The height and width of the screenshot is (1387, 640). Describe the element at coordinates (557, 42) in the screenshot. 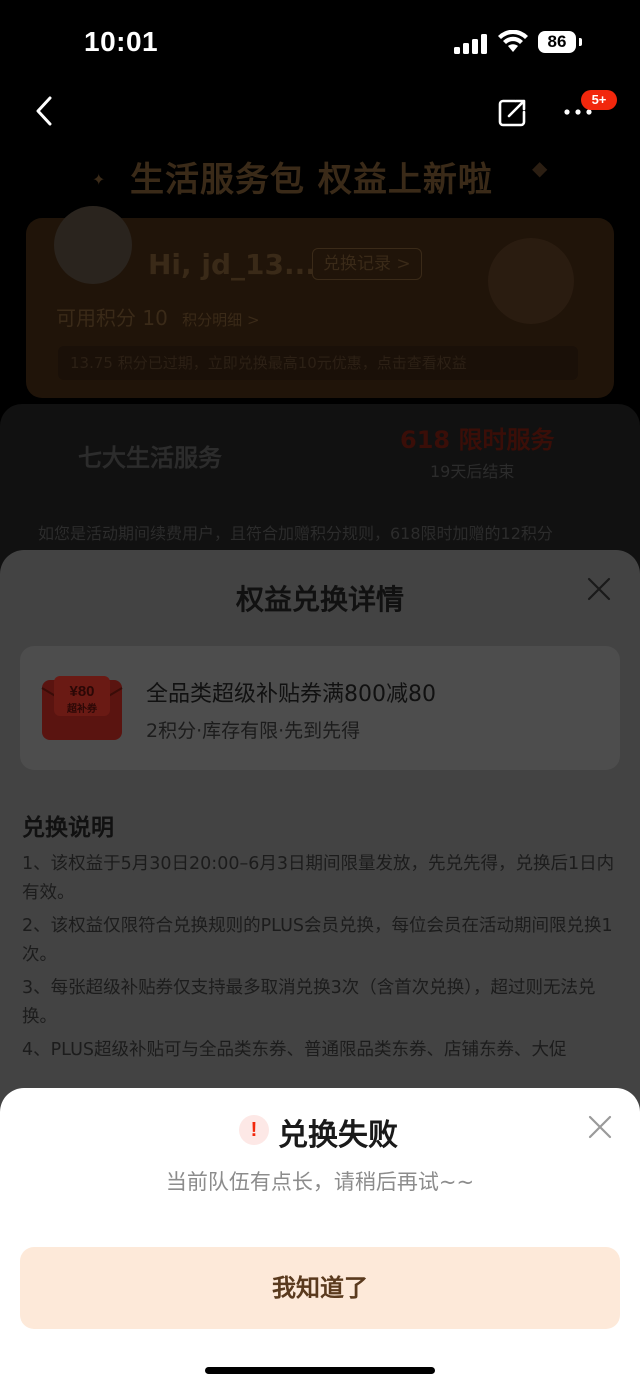

I see `battery-icon: 86` at that location.